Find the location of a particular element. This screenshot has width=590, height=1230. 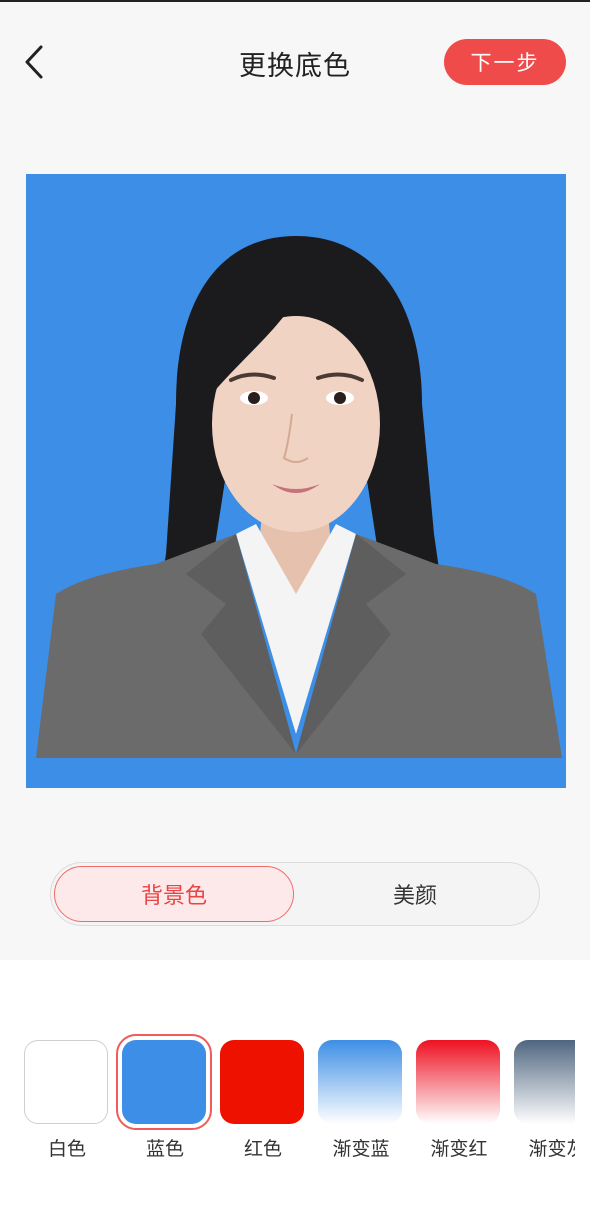

swatch-label: 渐变红 is located at coordinates (459, 1149).